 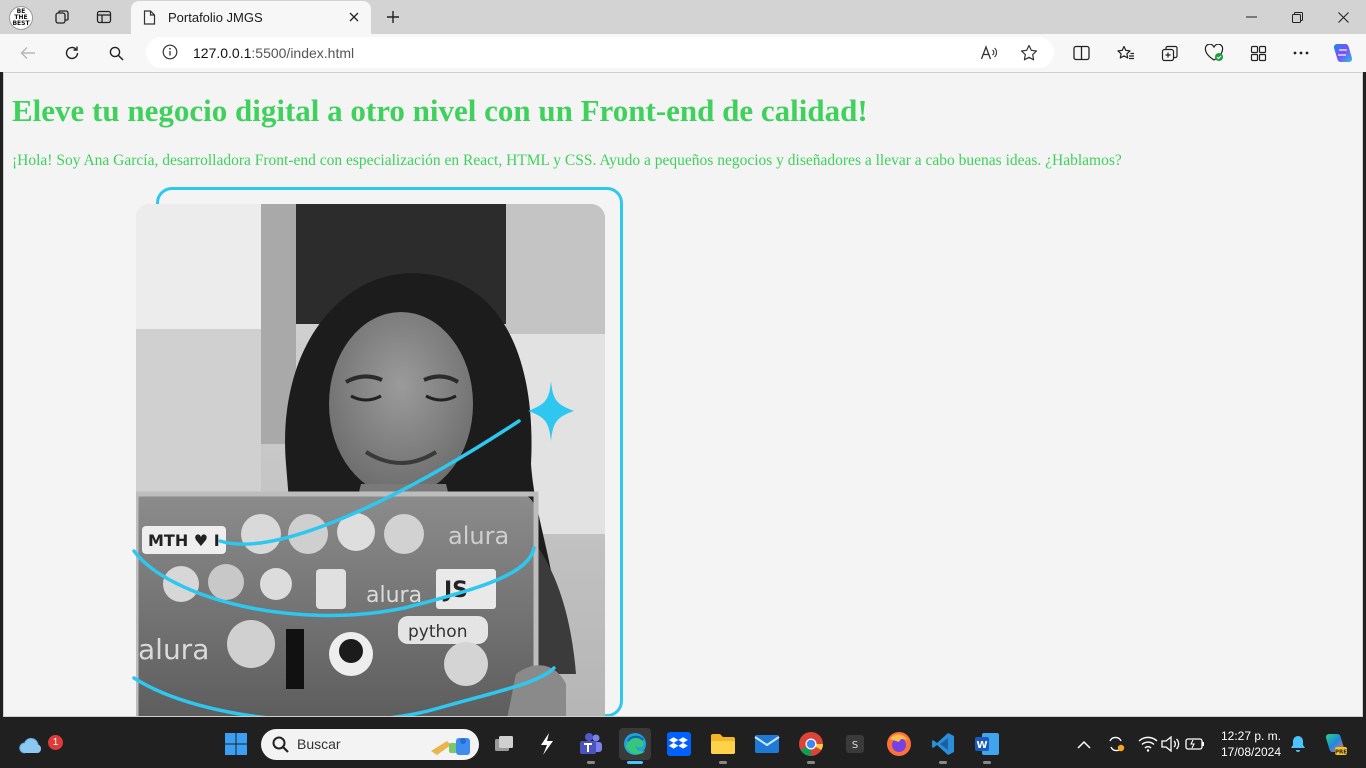 What do you see at coordinates (72, 53) in the screenshot?
I see `refresh-button` at bounding box center [72, 53].